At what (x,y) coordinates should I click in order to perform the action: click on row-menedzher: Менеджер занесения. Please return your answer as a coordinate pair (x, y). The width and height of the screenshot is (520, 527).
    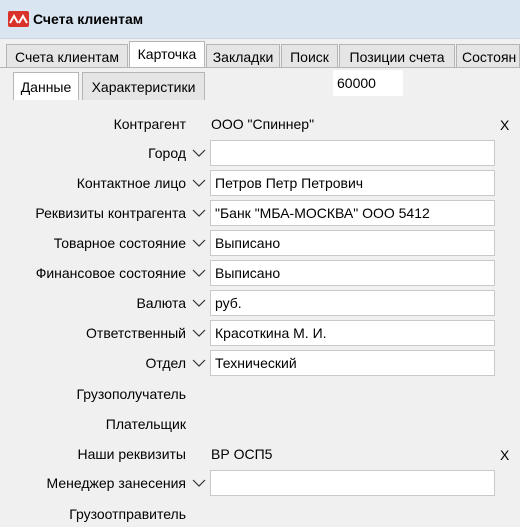
    Looking at the image, I should click on (260, 483).